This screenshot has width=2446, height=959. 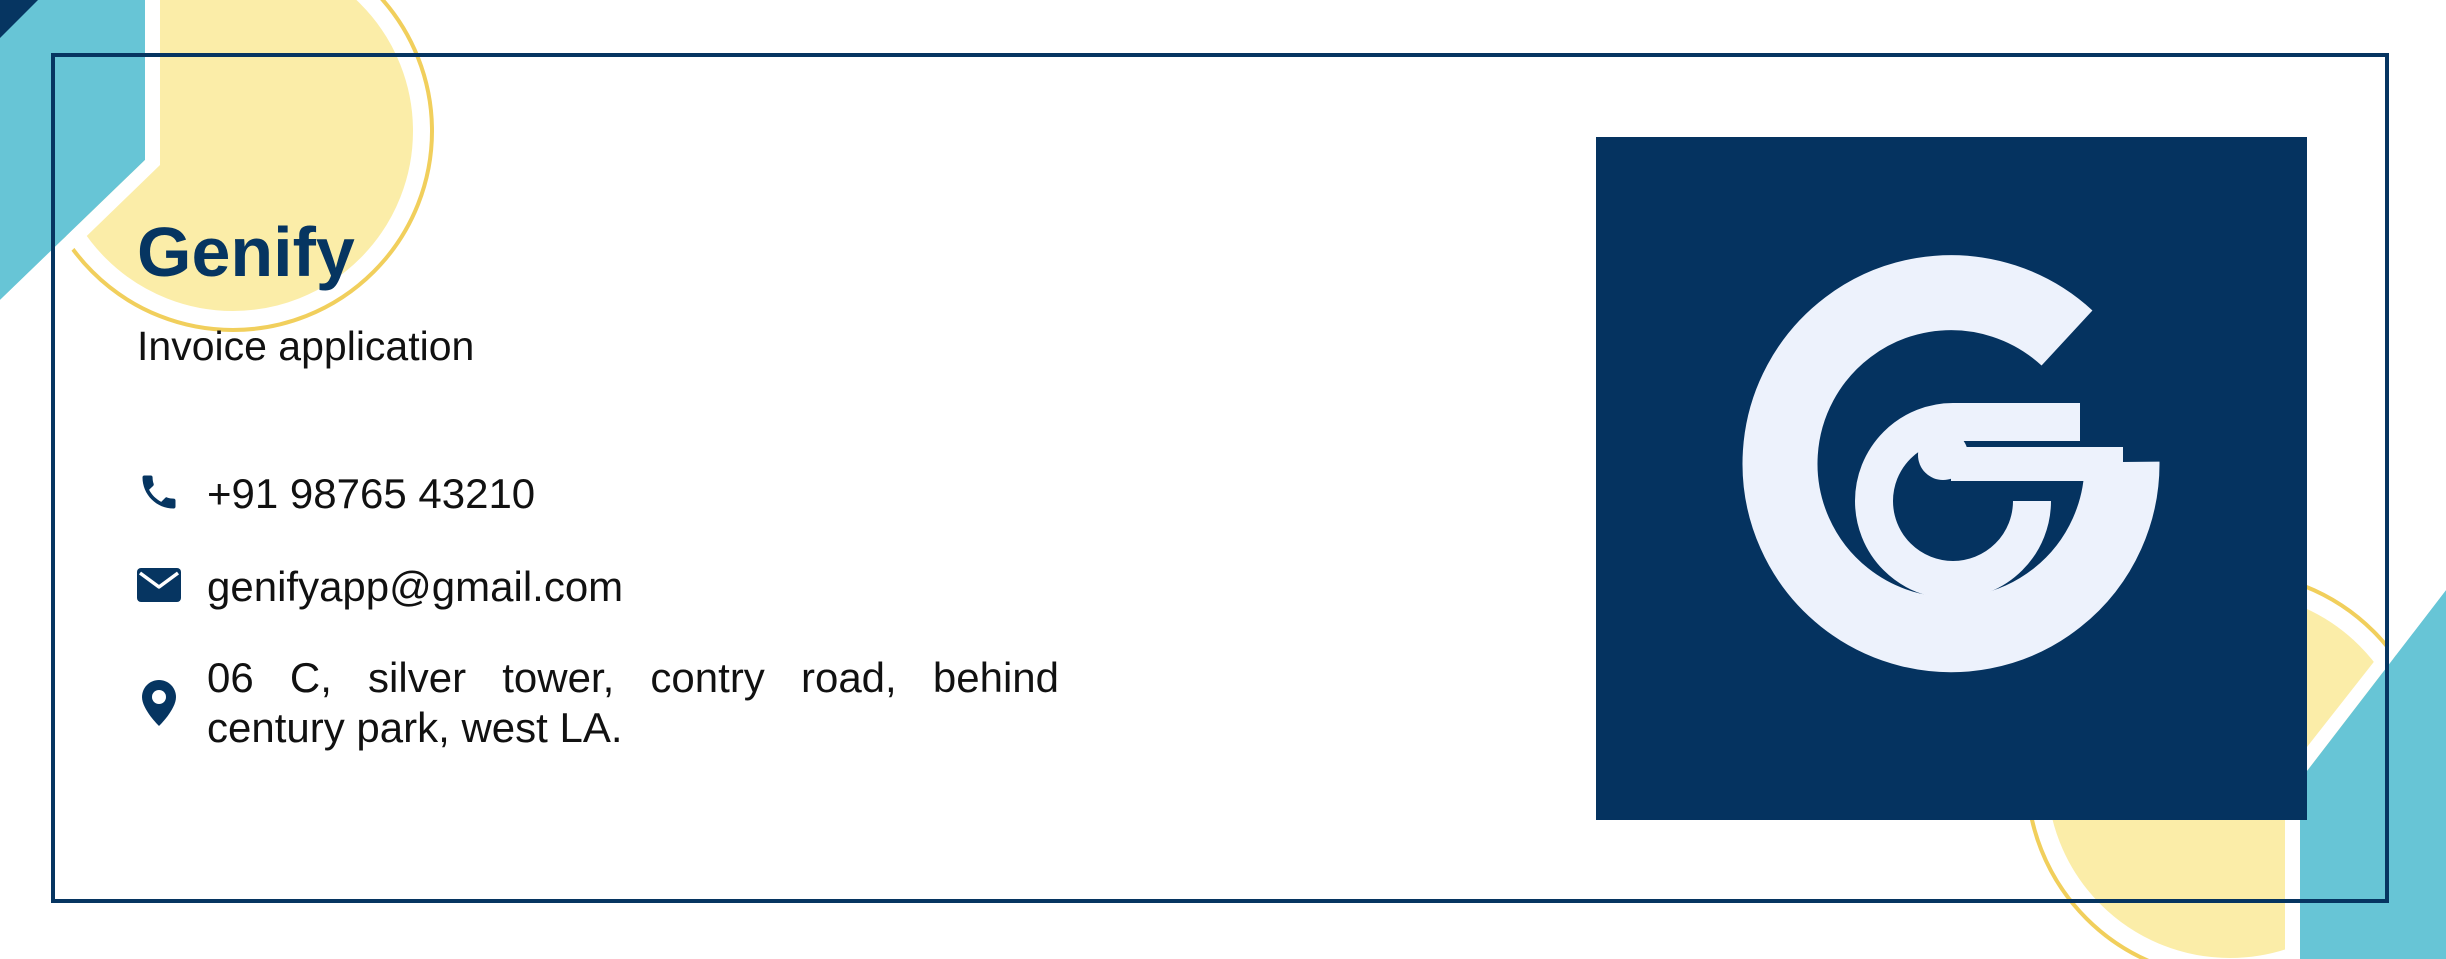 I want to click on genify-g-logo-icon, so click(x=1951, y=464).